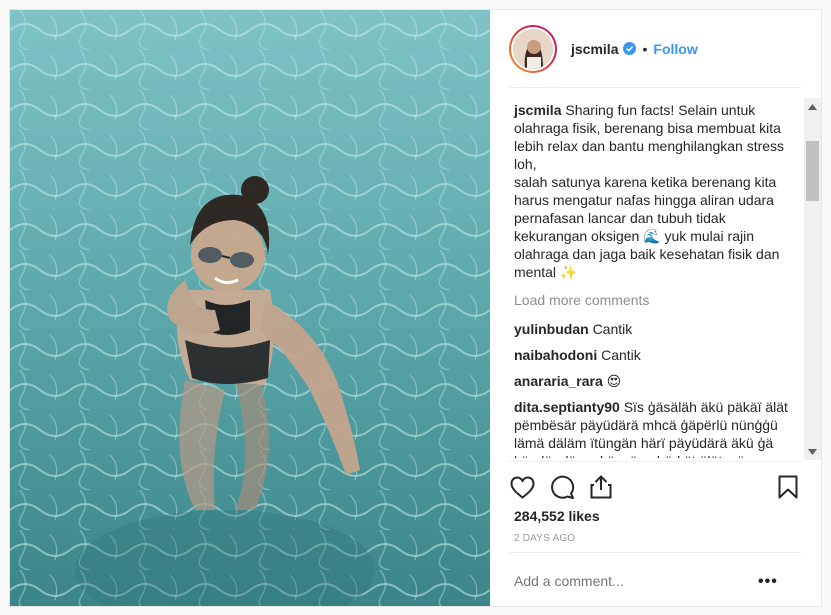  What do you see at coordinates (557, 516) in the screenshot?
I see `likes-count: 284,552 likes` at bounding box center [557, 516].